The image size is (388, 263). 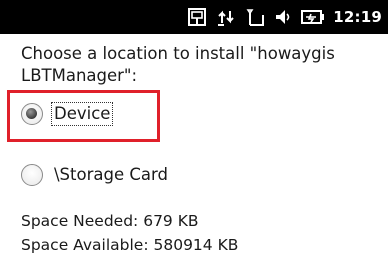 What do you see at coordinates (82, 114) in the screenshot?
I see `device-label: Device` at bounding box center [82, 114].